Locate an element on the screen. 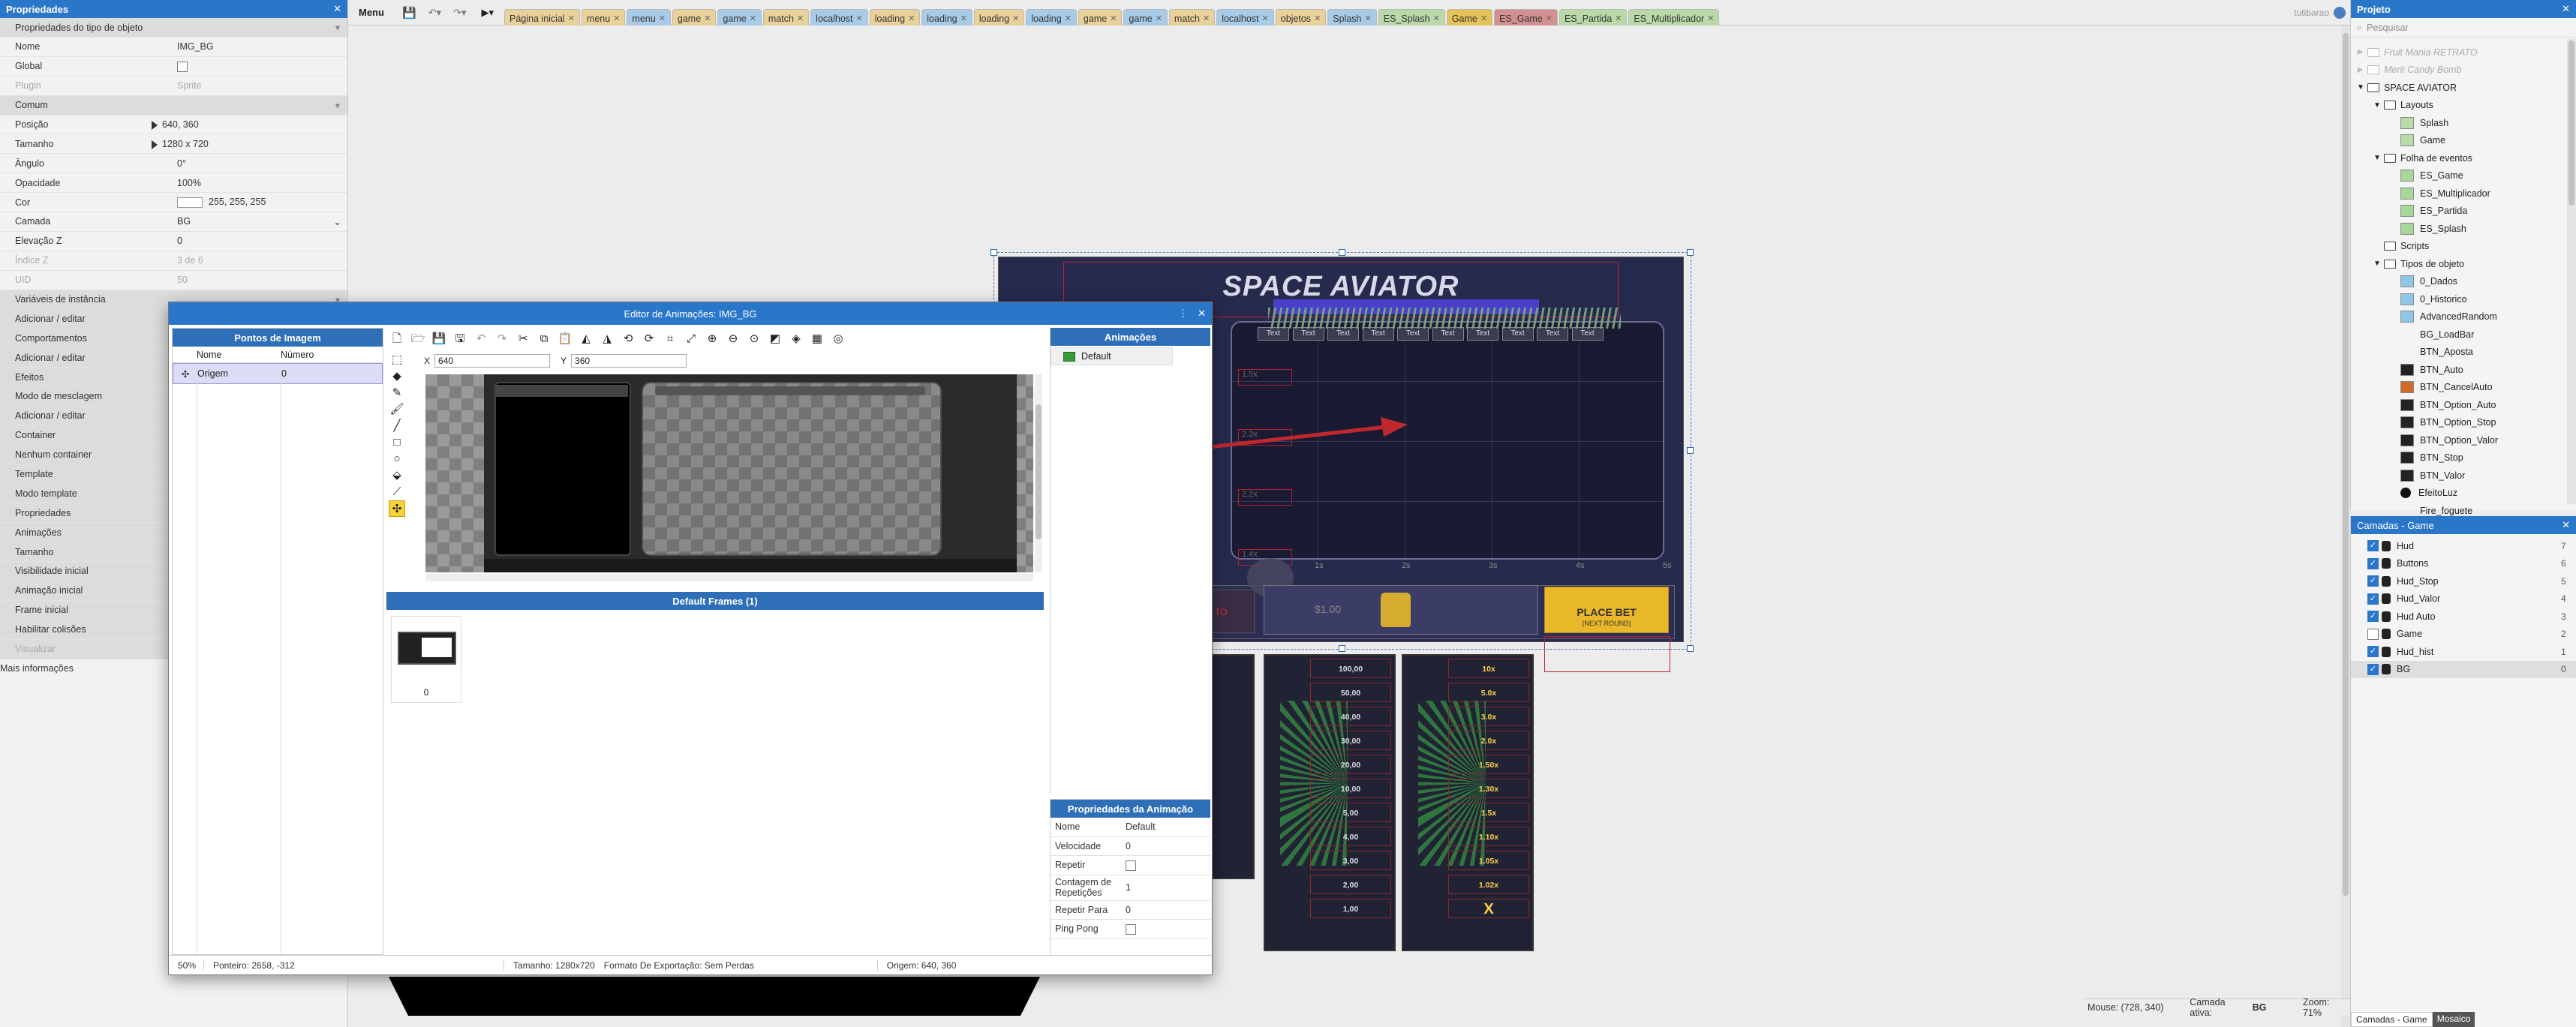  property-value: 0 is located at coordinates (260, 241).